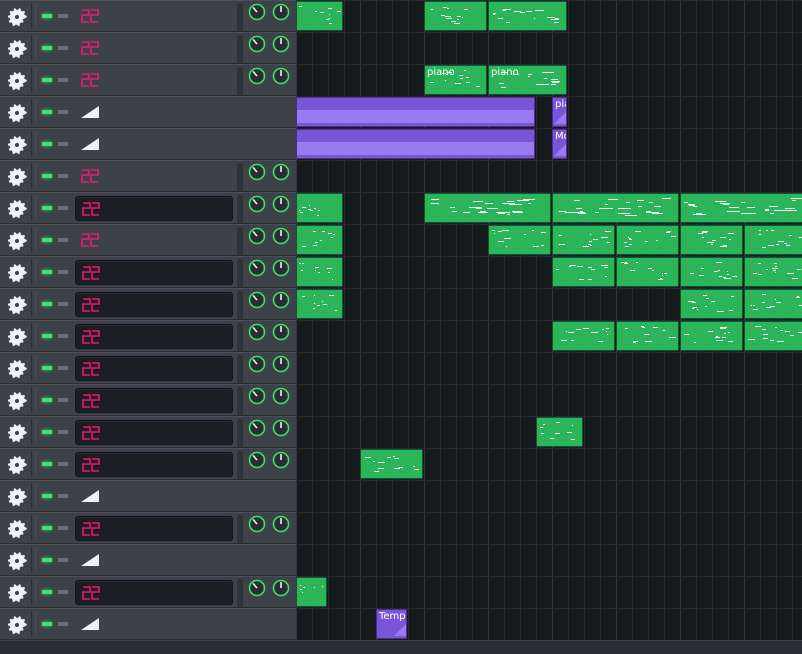  What do you see at coordinates (559, 144) in the screenshot?
I see `automation-clip: Mo` at bounding box center [559, 144].